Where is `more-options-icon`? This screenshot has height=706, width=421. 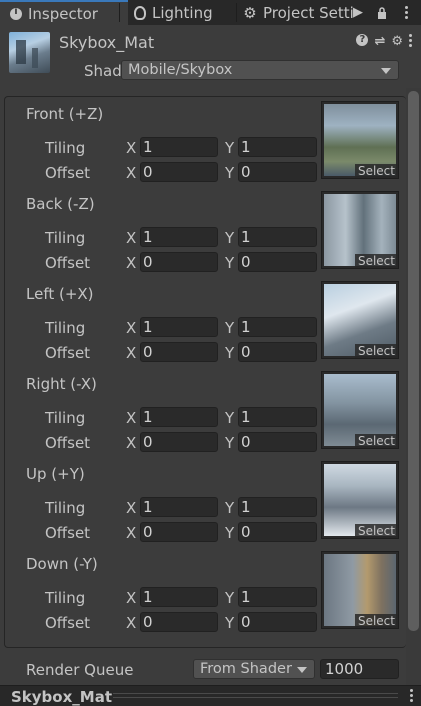 more-options-icon is located at coordinates (406, 12).